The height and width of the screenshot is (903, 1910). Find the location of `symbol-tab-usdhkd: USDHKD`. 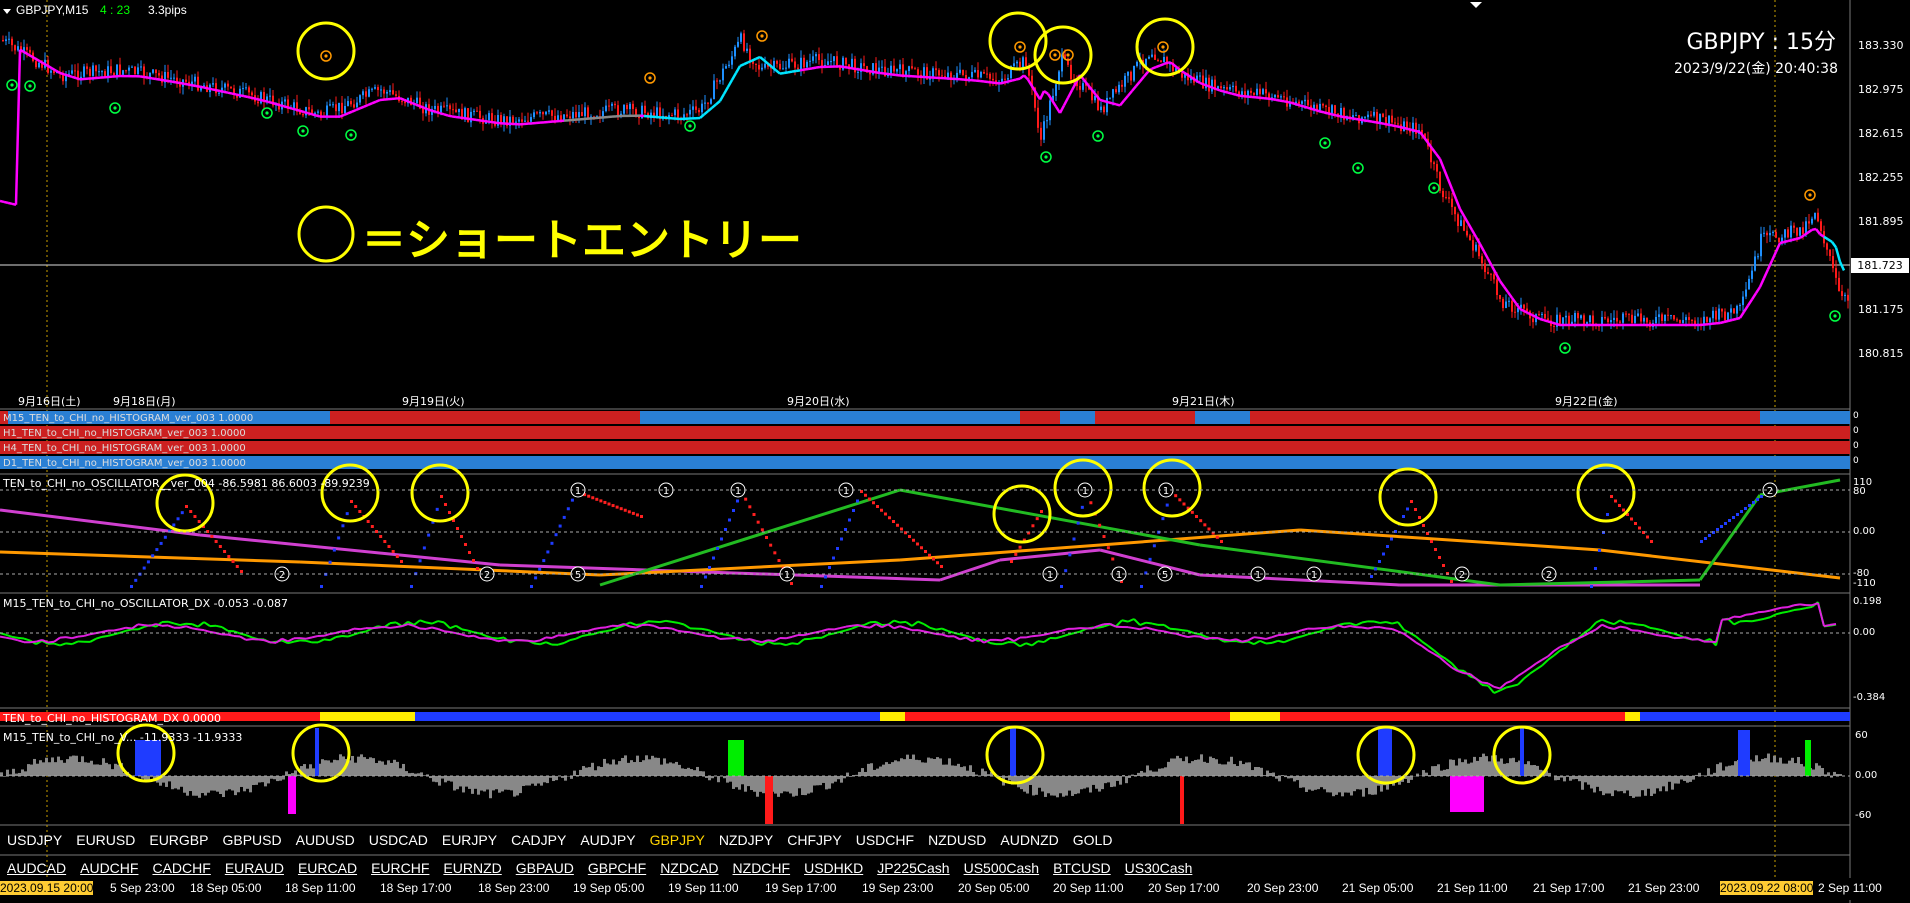

symbol-tab-usdhkd: USDHKD is located at coordinates (833, 869).